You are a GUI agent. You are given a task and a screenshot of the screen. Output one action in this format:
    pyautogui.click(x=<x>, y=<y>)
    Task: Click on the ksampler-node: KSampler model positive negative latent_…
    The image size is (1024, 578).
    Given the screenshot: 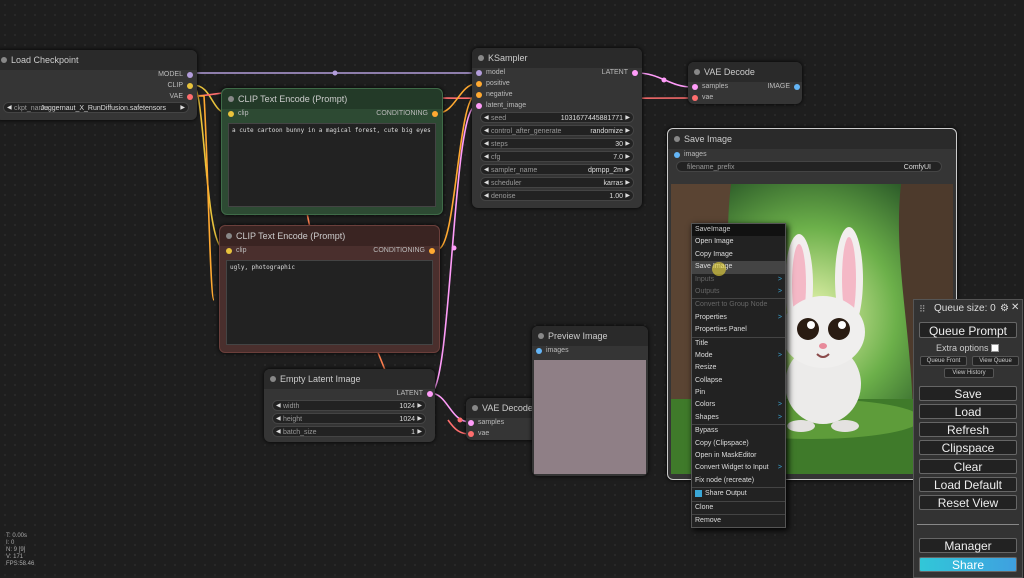 What is the action you would take?
    pyautogui.click(x=557, y=128)
    